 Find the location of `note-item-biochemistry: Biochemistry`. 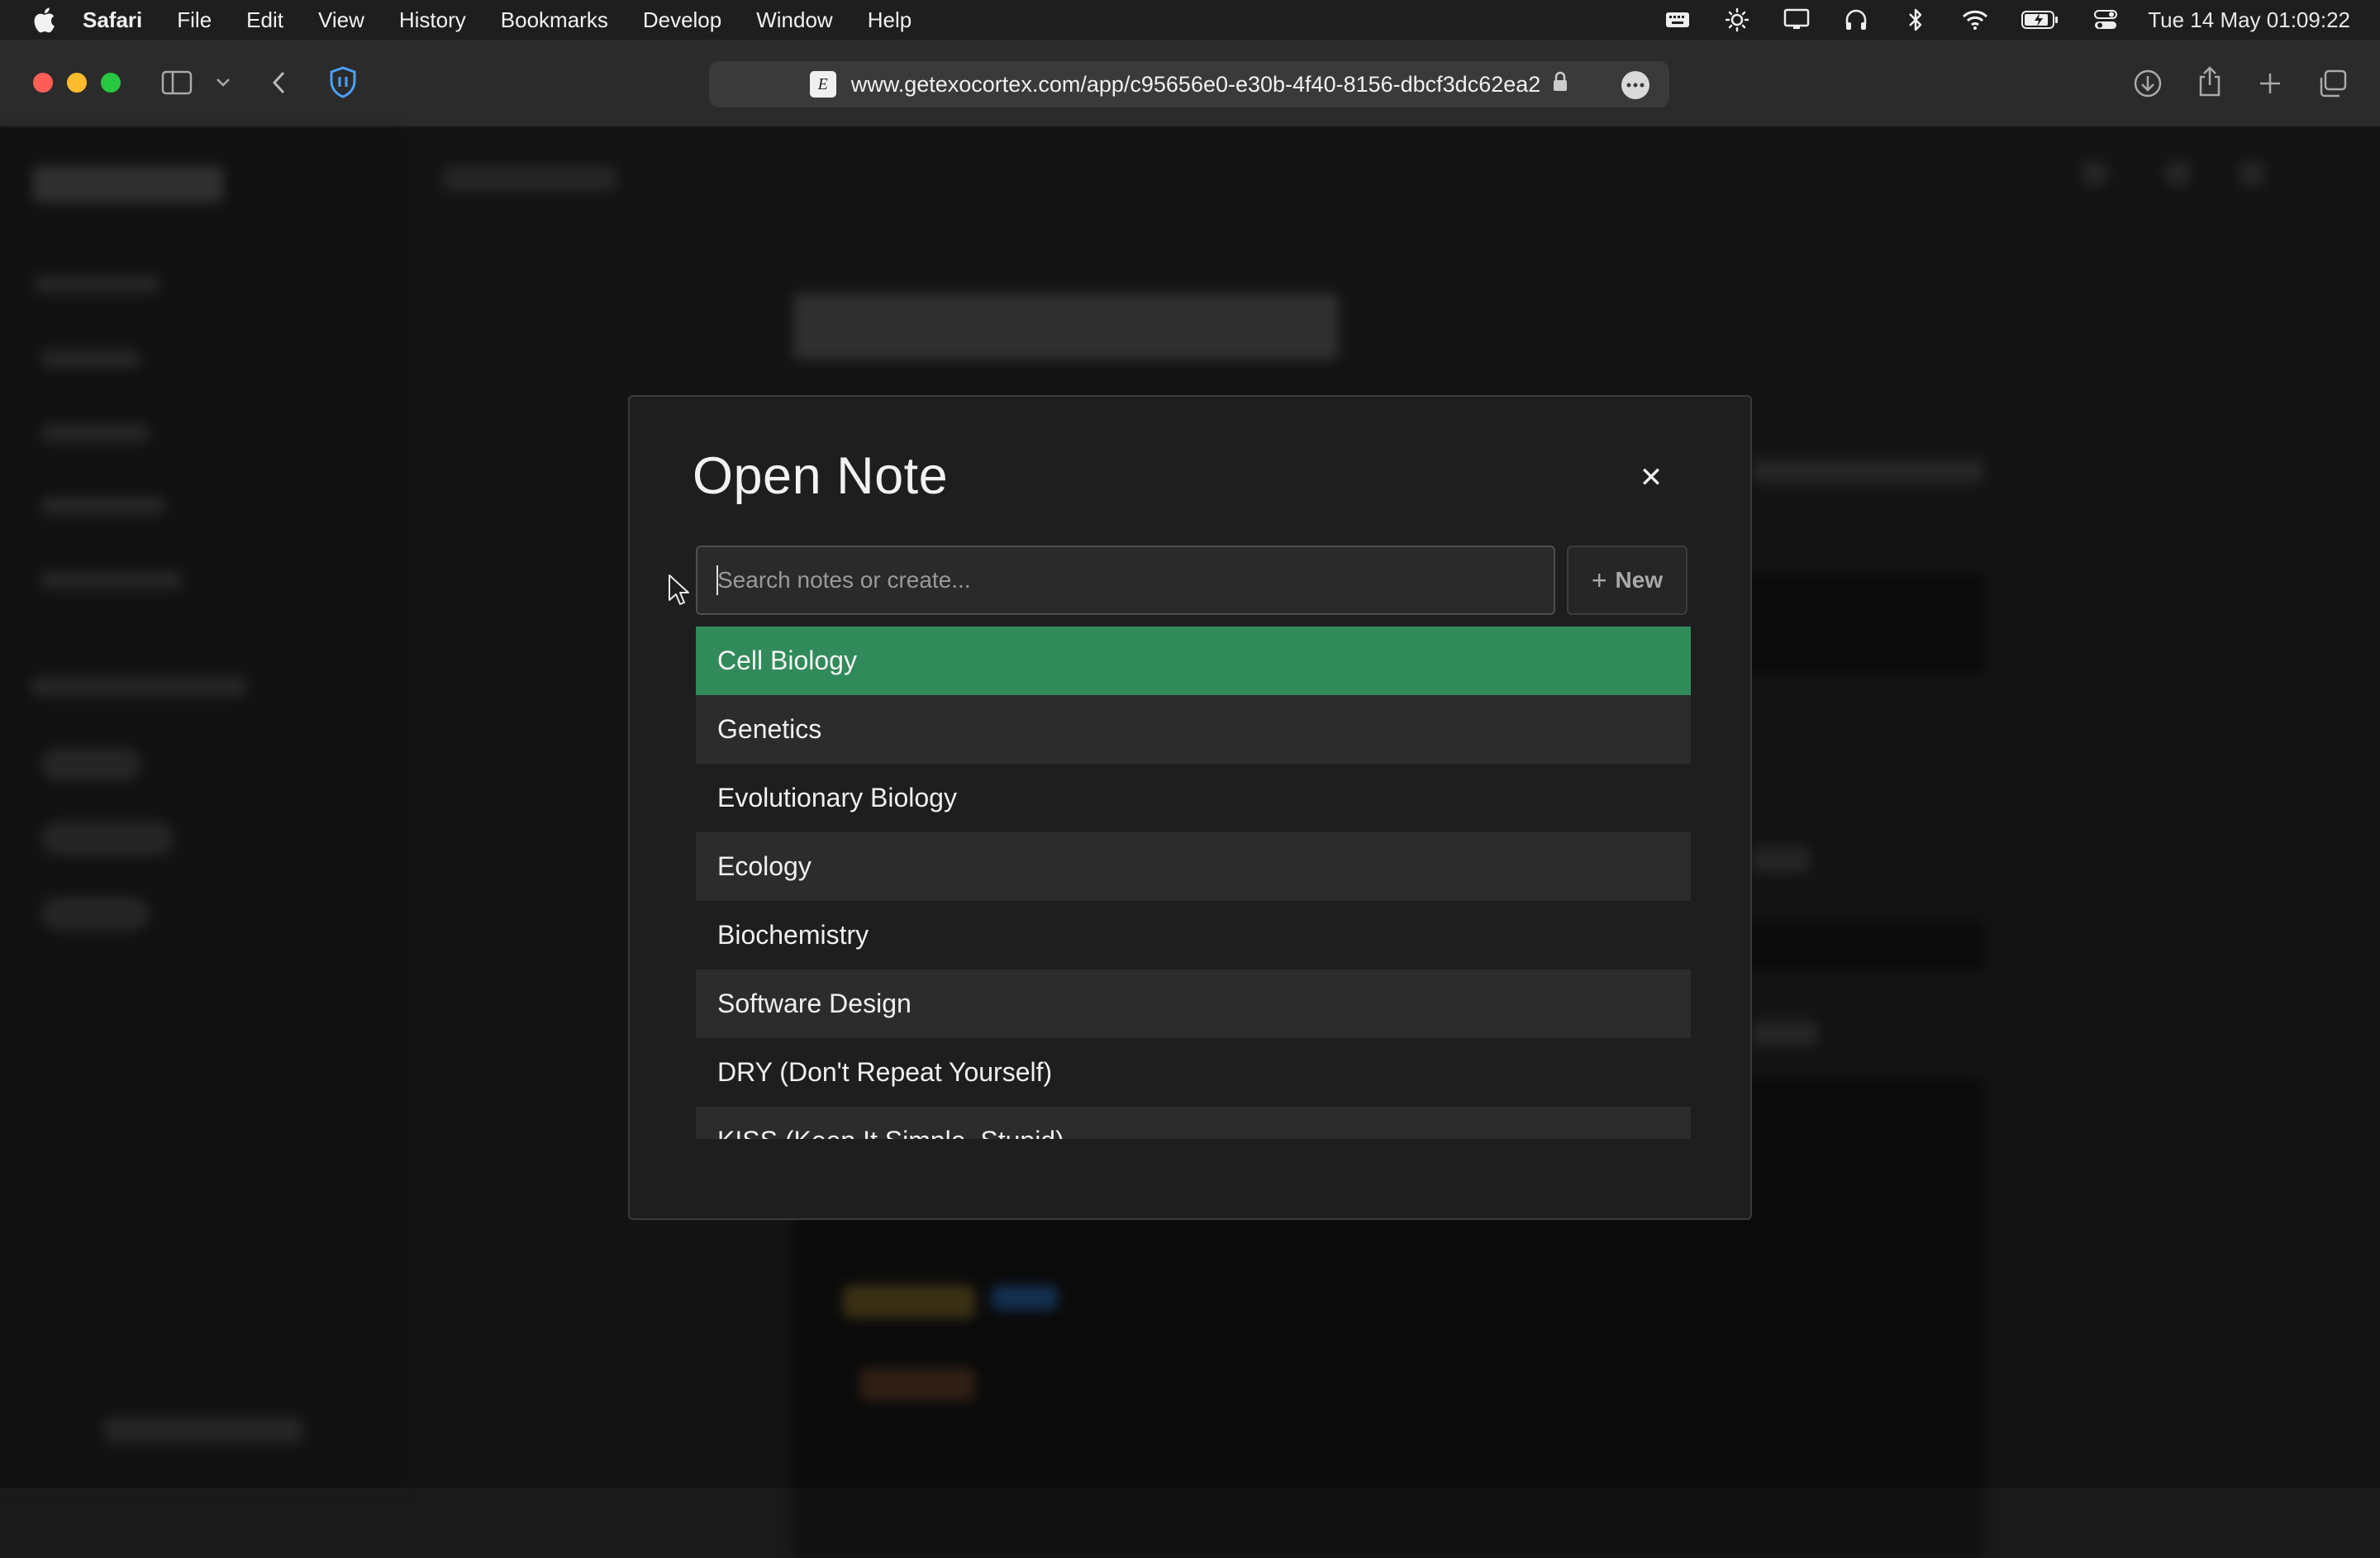

note-item-biochemistry: Biochemistry is located at coordinates (1193, 935).